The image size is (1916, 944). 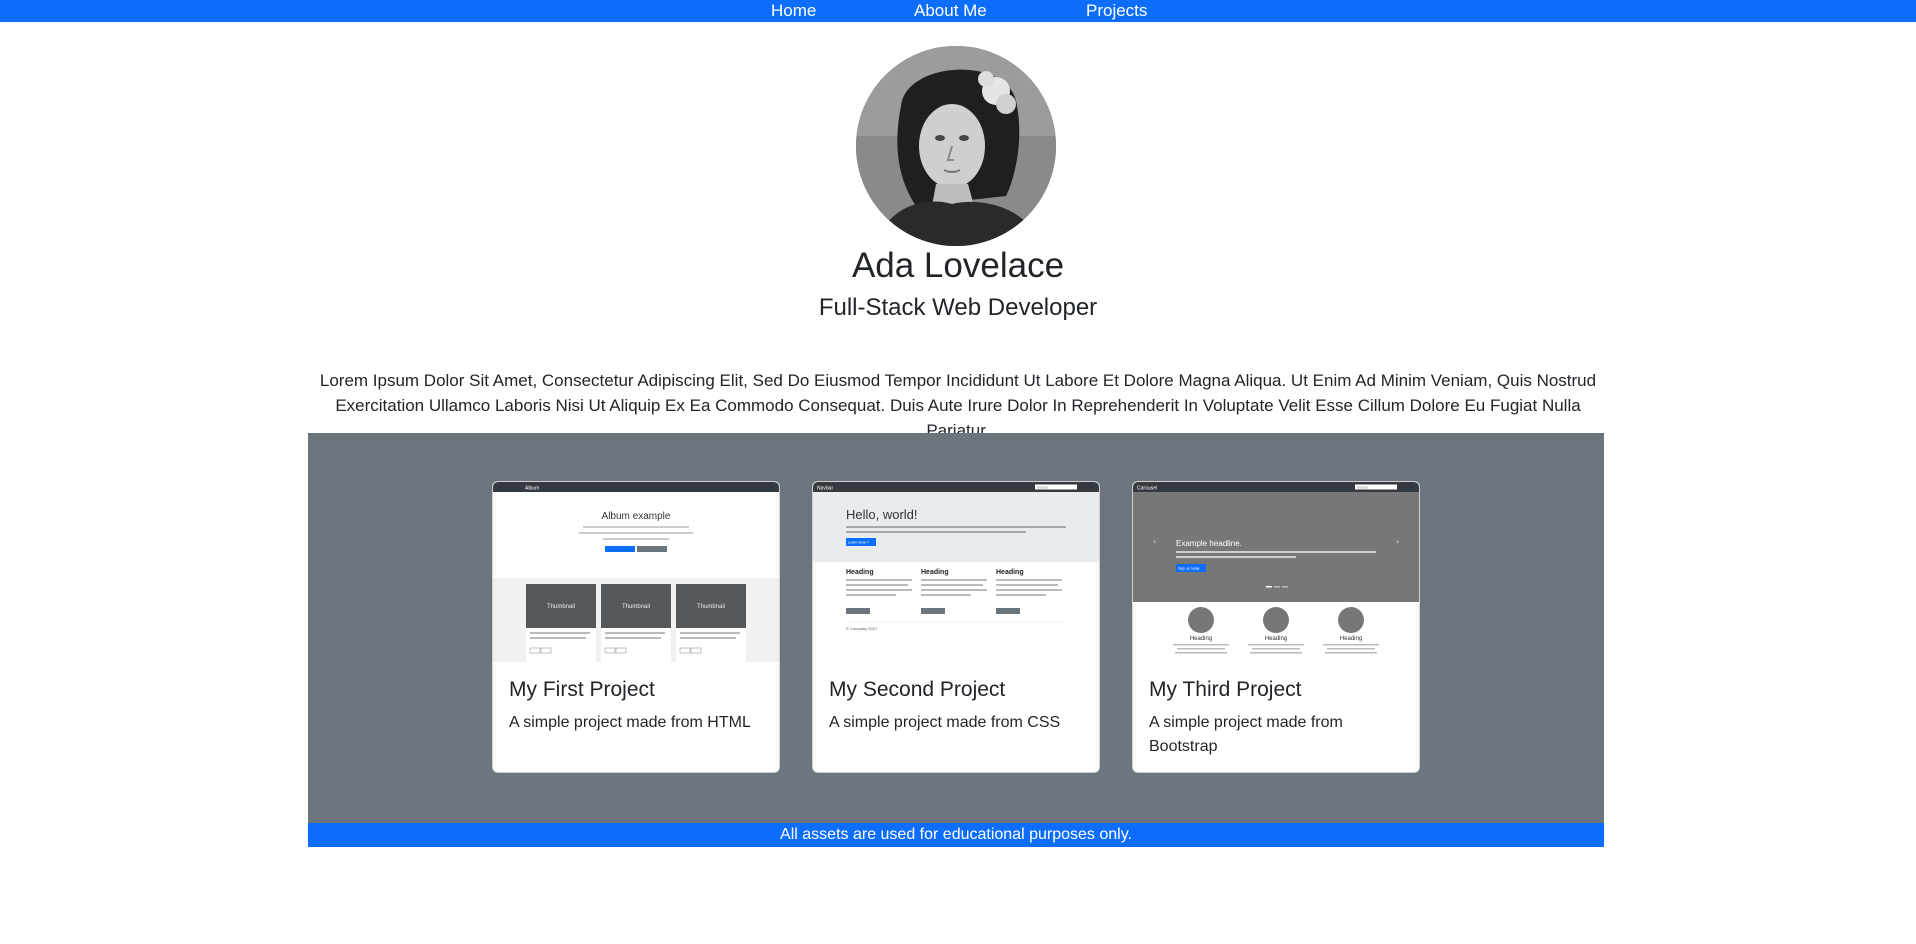 I want to click on thumb-heading: Album example, so click(x=636, y=516).